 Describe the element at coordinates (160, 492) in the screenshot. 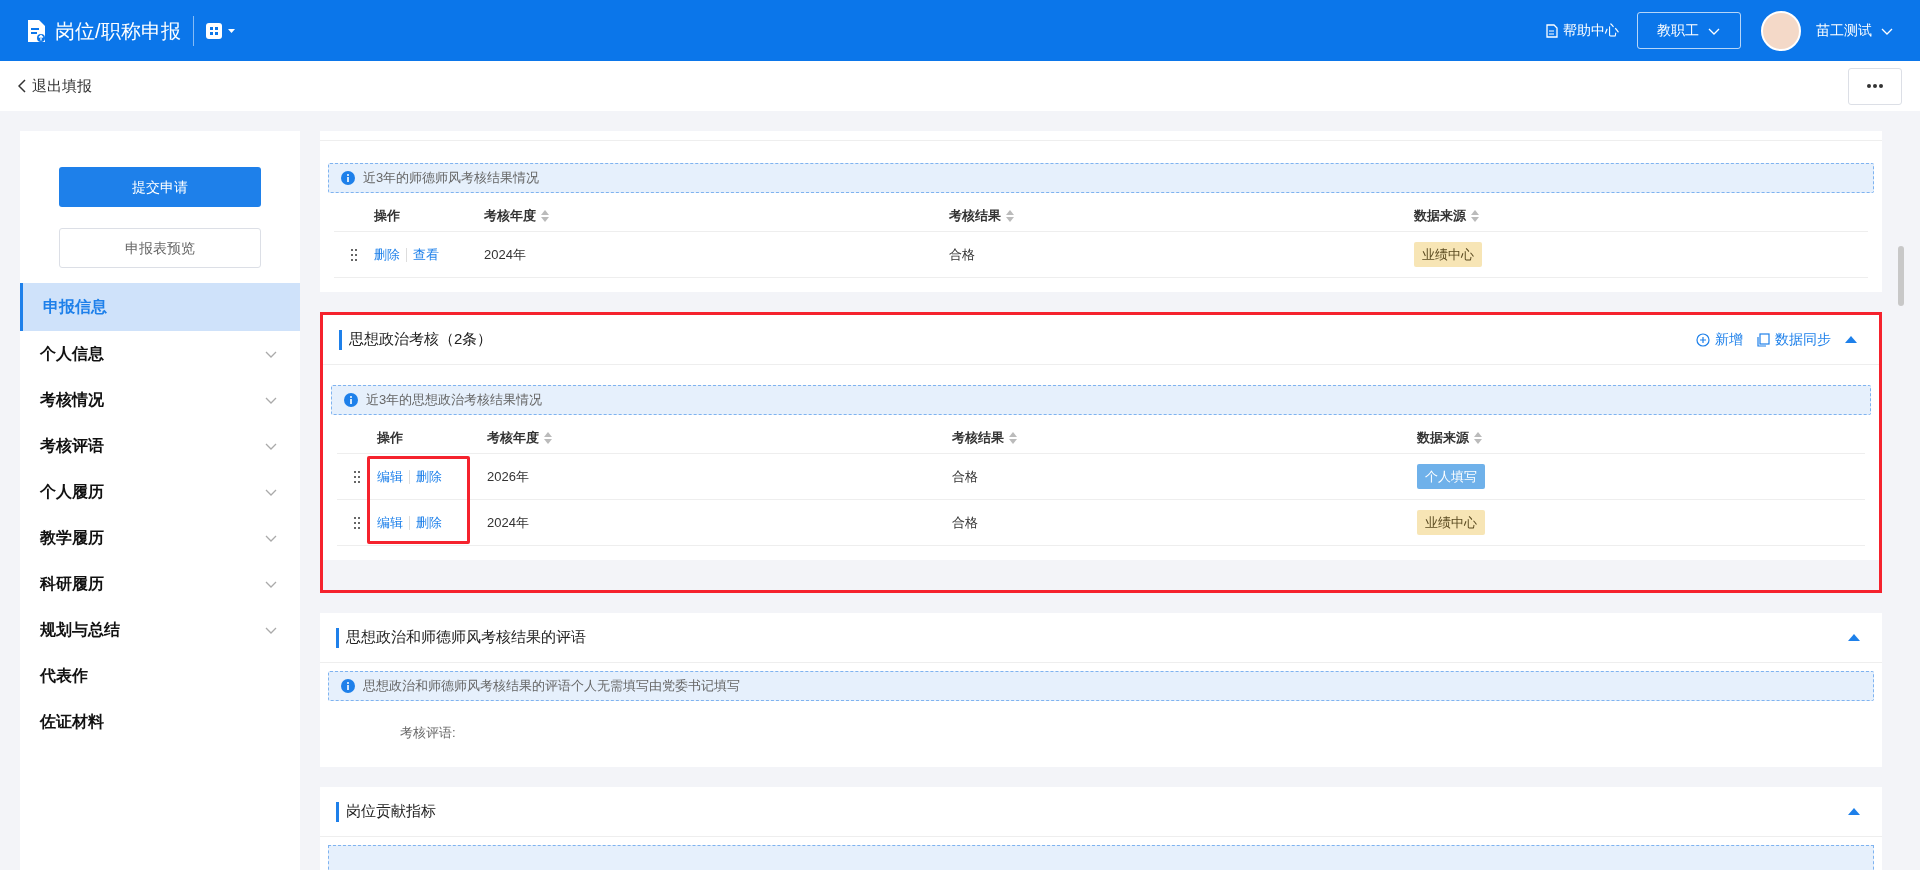

I see `nav-item: 个人履历` at that location.